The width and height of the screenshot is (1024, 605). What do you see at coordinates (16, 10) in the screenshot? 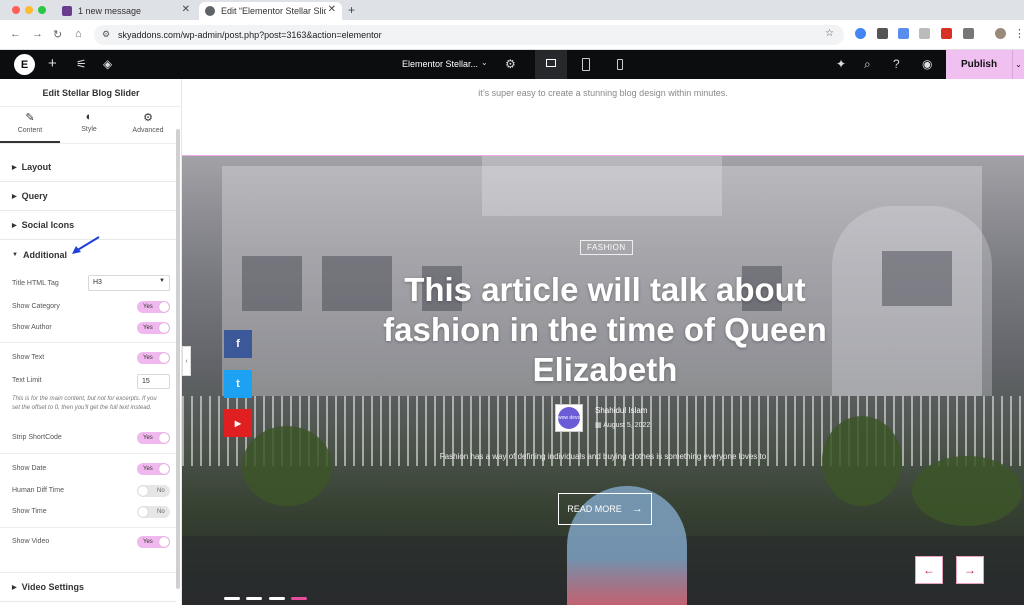
I see `close-window-button` at bounding box center [16, 10].